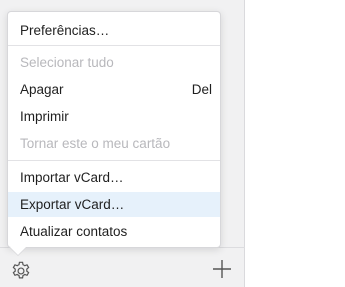 This screenshot has width=345, height=287. I want to click on menu-item-make-my-card: Tornar este o meu cartão, so click(114, 143).